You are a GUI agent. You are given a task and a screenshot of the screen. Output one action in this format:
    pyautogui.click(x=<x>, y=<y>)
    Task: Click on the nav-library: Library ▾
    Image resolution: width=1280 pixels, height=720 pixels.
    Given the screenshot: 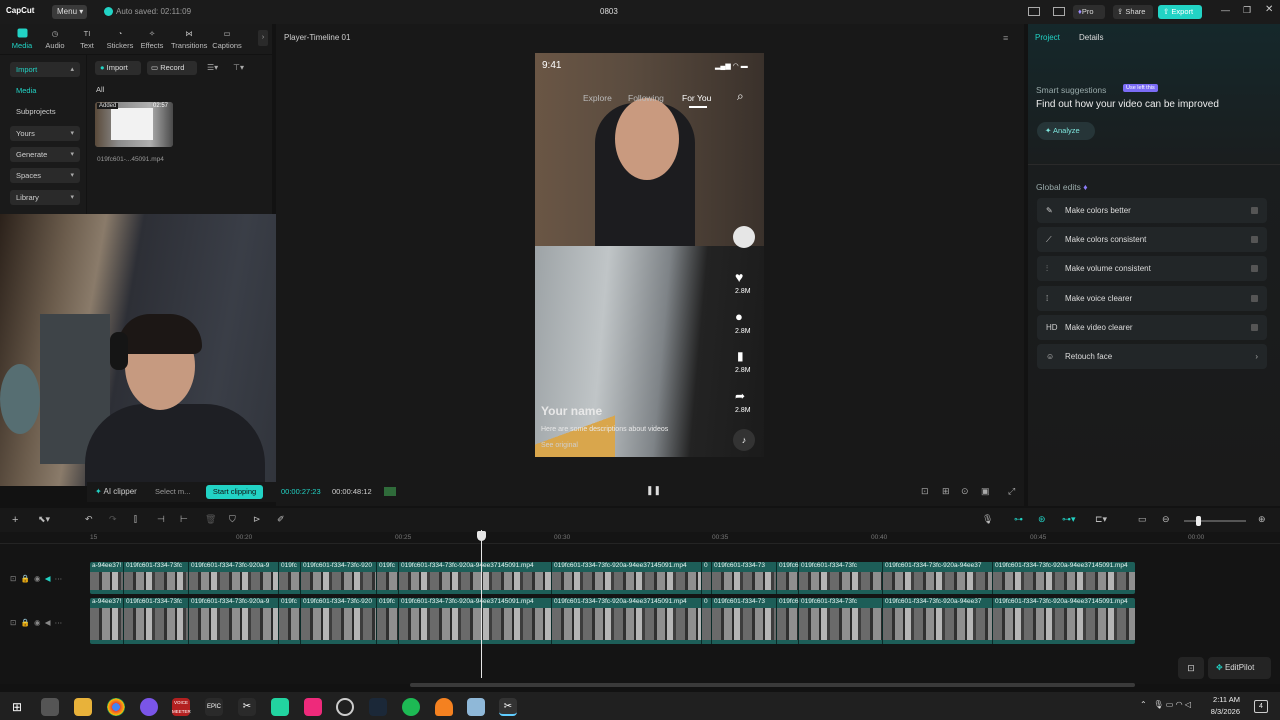 What is the action you would take?
    pyautogui.click(x=45, y=197)
    